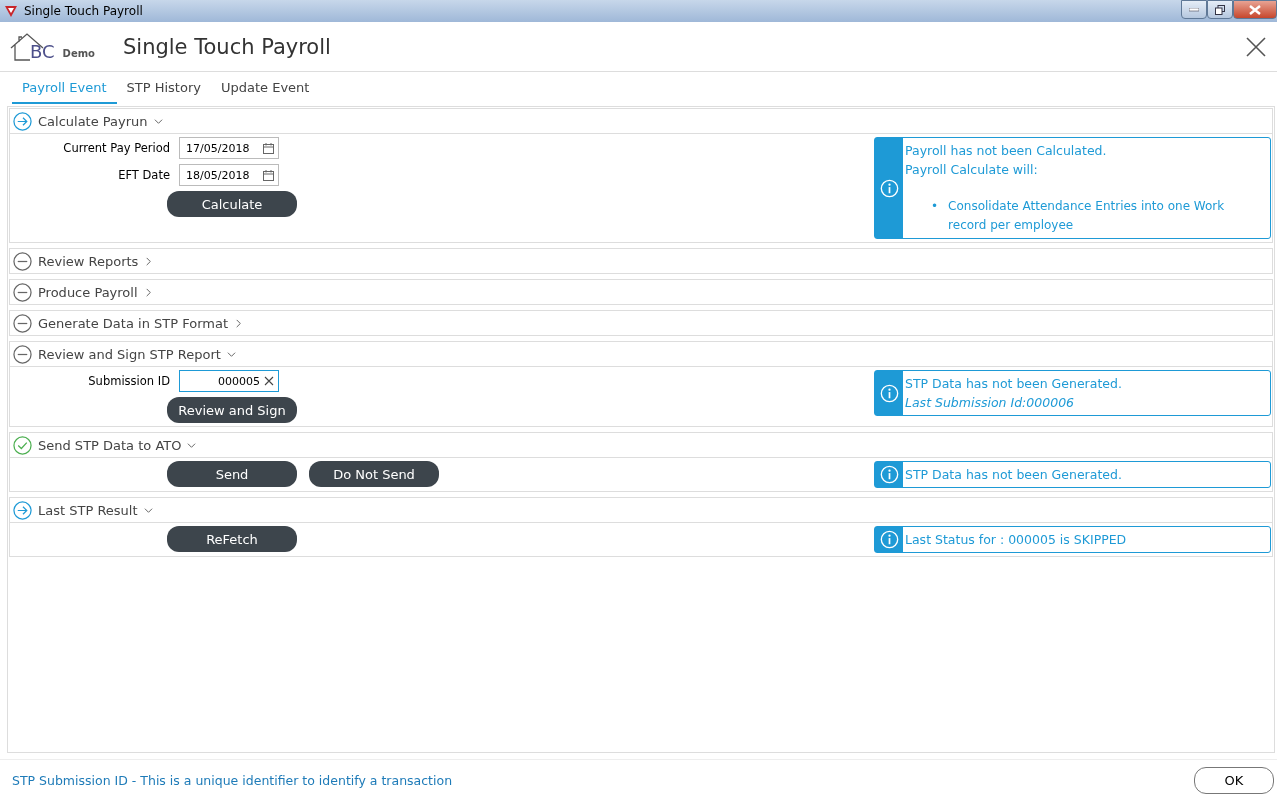  What do you see at coordinates (265, 88) in the screenshot?
I see `tab: Update Event` at bounding box center [265, 88].